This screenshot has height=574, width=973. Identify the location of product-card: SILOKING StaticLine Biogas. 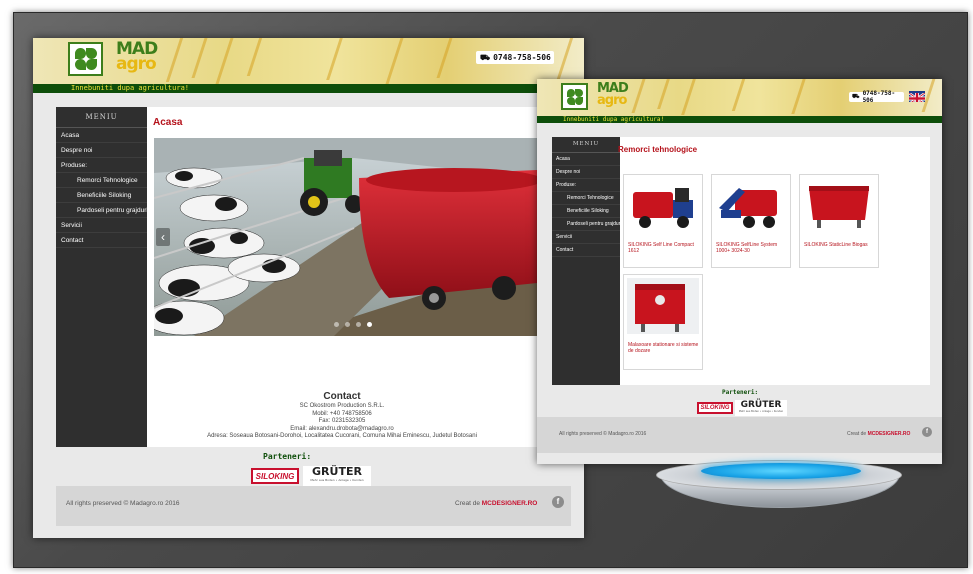
(839, 221).